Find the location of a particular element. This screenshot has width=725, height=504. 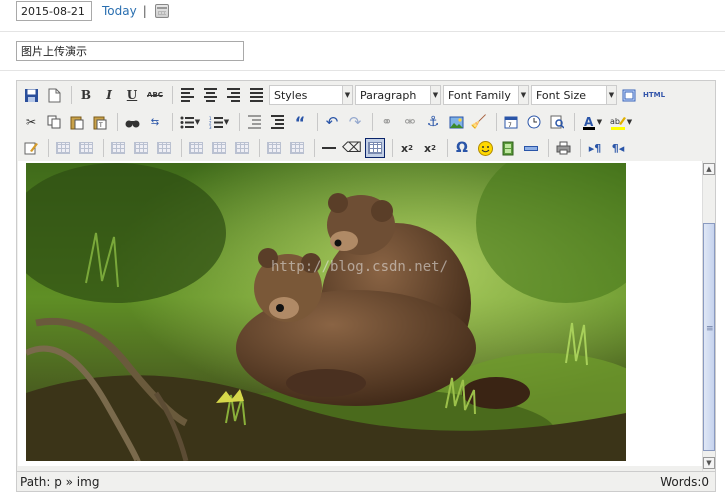

editor-statusbar: Path: p » img Words:0 is located at coordinates (366, 481).